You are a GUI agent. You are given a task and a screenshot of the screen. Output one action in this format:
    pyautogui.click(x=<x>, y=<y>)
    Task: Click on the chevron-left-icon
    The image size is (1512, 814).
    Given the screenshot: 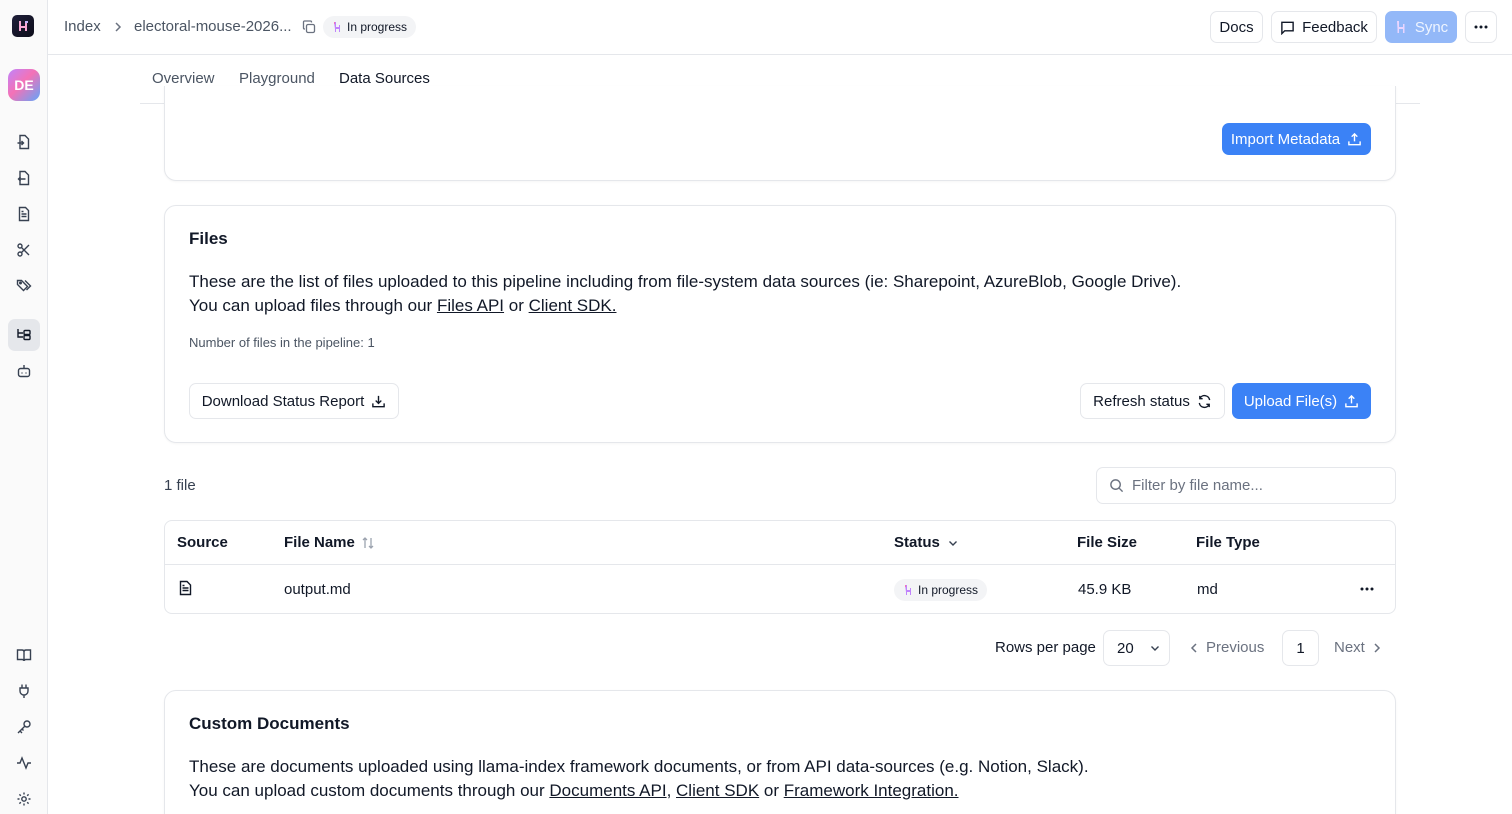 What is the action you would take?
    pyautogui.click(x=1194, y=648)
    